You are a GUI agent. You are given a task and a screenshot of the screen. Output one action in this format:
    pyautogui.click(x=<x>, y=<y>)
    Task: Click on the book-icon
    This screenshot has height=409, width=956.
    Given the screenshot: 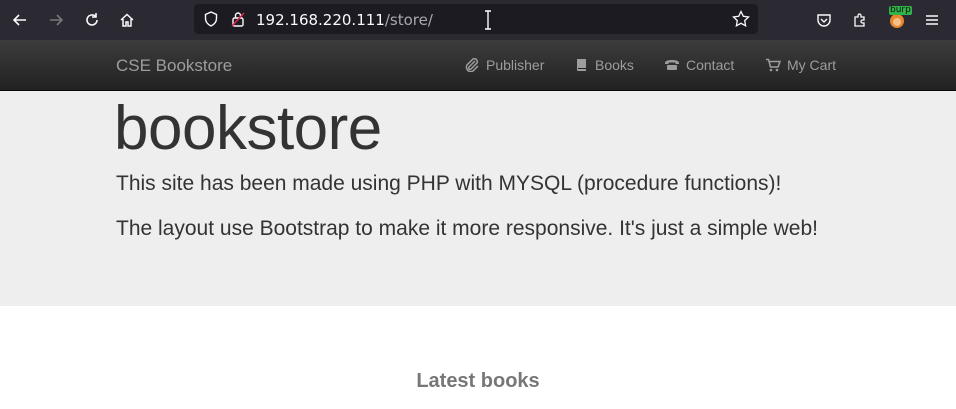 What is the action you would take?
    pyautogui.click(x=581, y=65)
    